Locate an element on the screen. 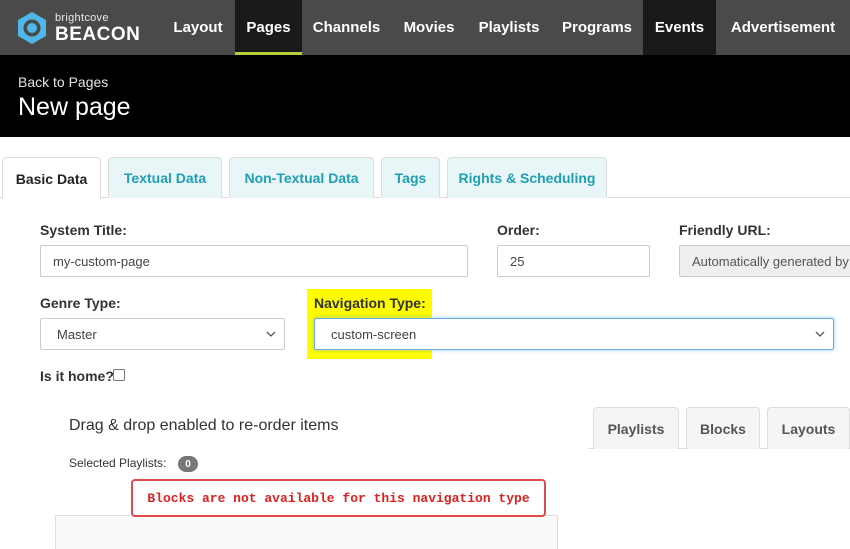 The height and width of the screenshot is (549, 850). genre-type-select: Master is located at coordinates (162, 334).